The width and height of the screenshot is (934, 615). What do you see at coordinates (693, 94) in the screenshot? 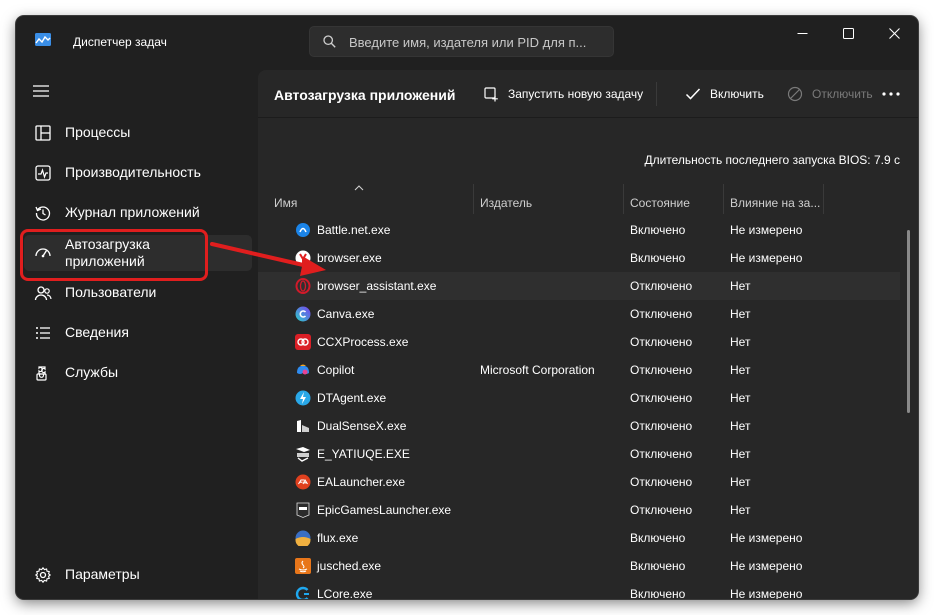
I see `checkmark-icon` at bounding box center [693, 94].